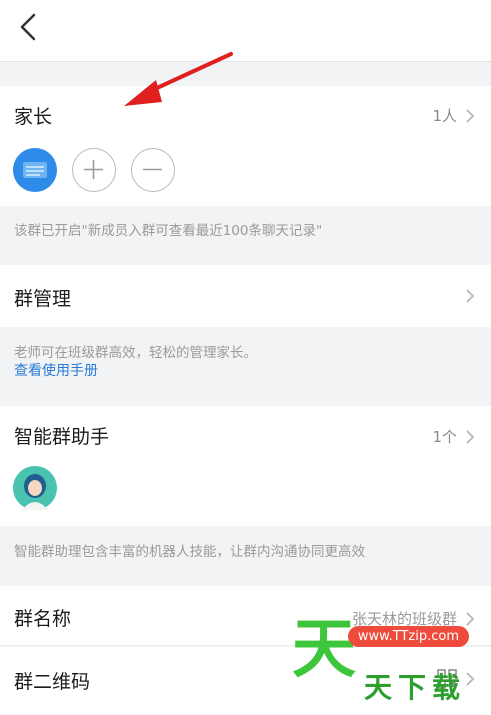 The image size is (491, 715). Describe the element at coordinates (415, 687) in the screenshot. I see `watermark-text: 天下载` at that location.